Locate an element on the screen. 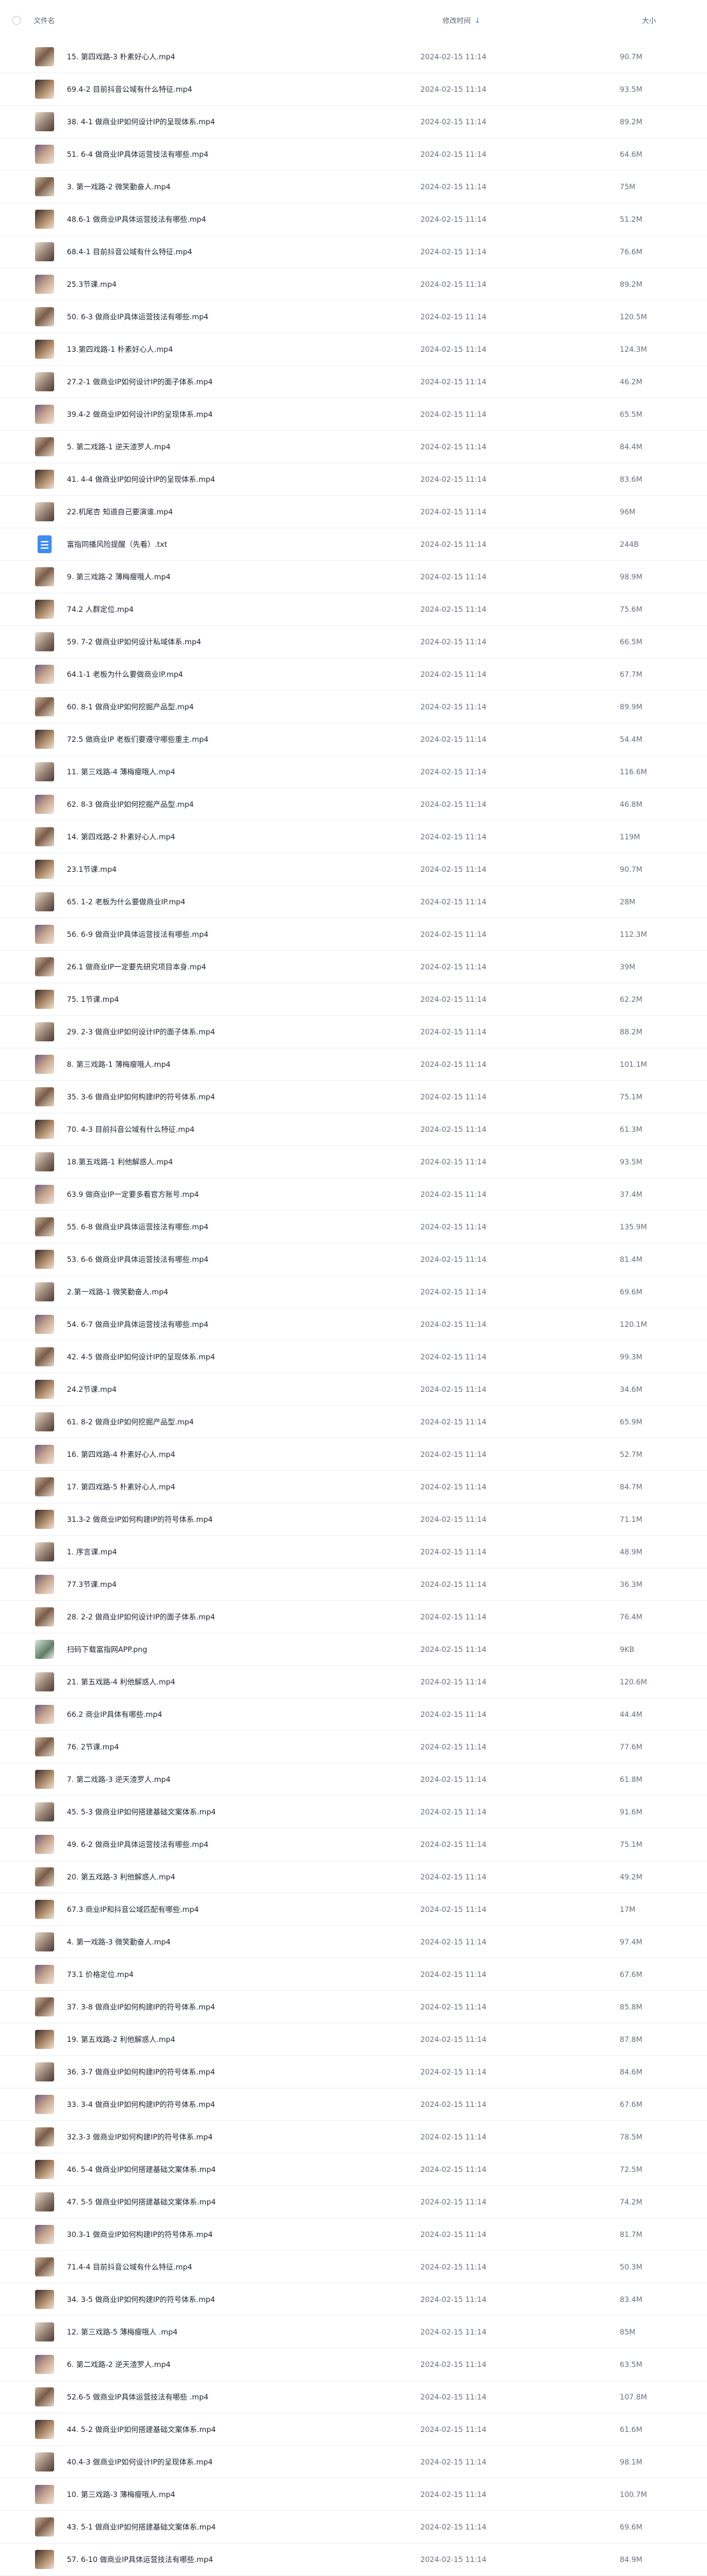  column-header-name: 文件名 is located at coordinates (238, 20).